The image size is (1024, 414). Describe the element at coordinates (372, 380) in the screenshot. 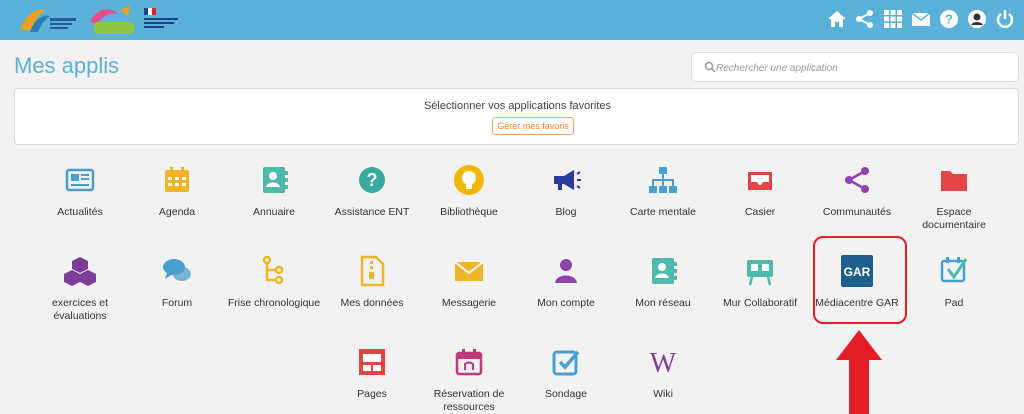

I see `app-tile: Pages` at that location.